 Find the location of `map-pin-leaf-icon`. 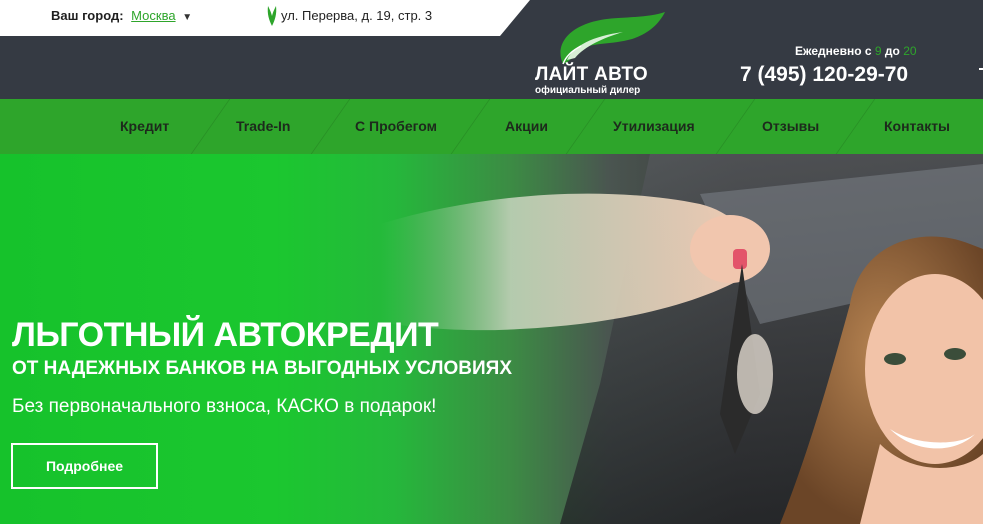

map-pin-leaf-icon is located at coordinates (272, 16).